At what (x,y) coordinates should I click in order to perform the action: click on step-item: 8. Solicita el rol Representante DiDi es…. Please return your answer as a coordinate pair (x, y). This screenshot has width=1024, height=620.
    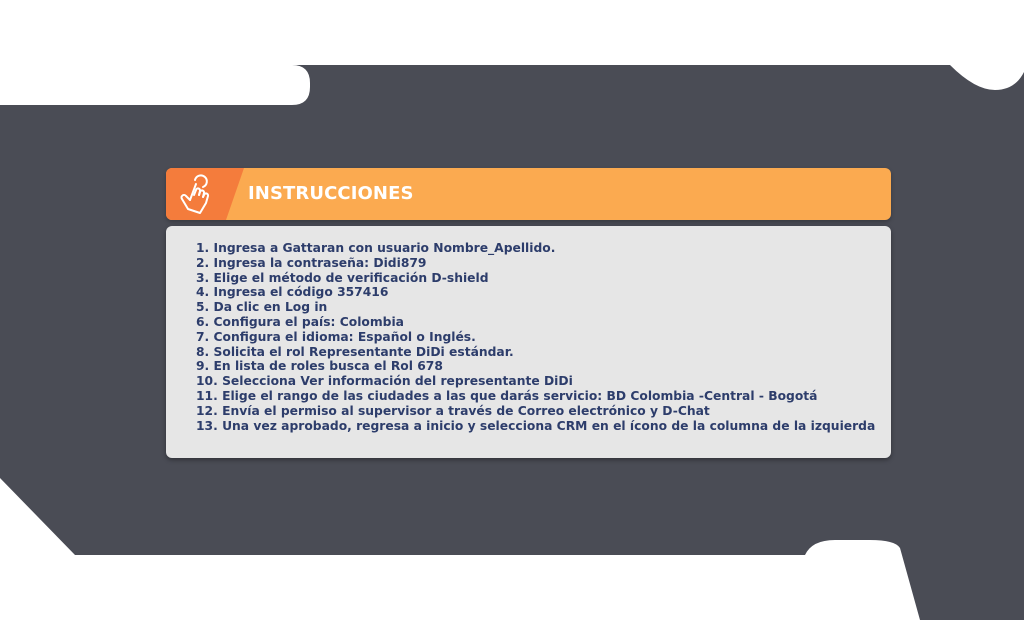
    Looking at the image, I should click on (355, 351).